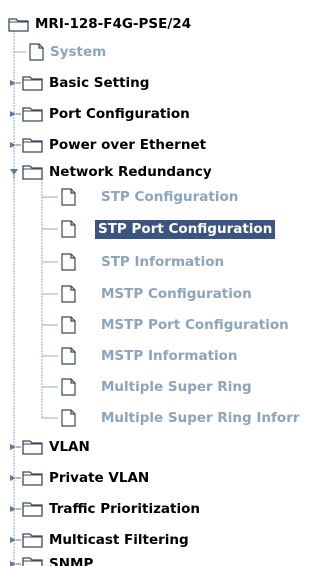 The width and height of the screenshot is (321, 566). Describe the element at coordinates (176, 294) in the screenshot. I see `tree-item-label: MSTP Configuration` at that location.